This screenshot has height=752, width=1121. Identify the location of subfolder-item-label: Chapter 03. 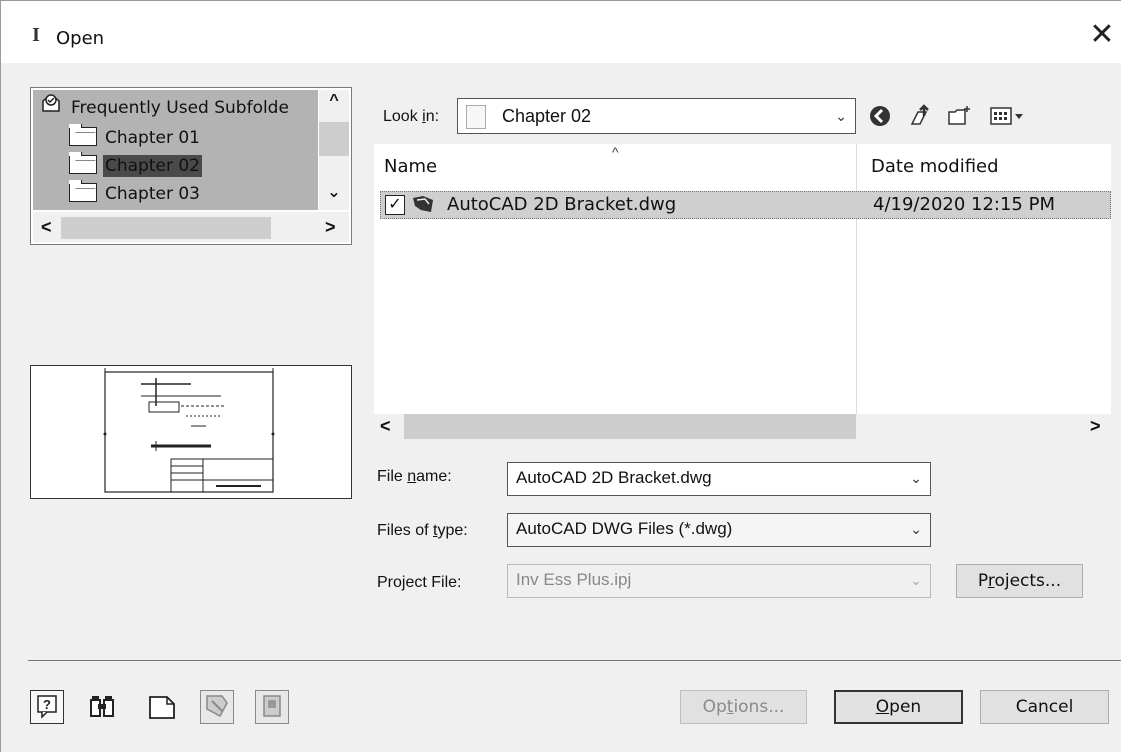
(153, 194).